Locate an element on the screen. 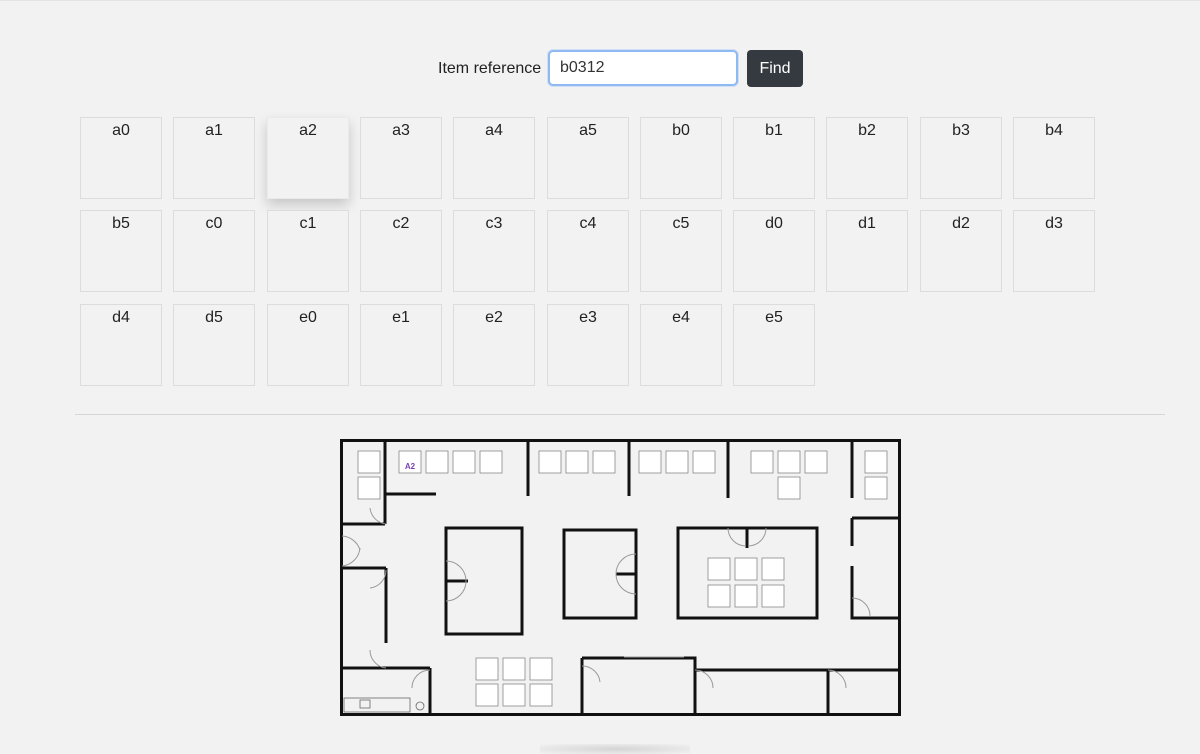  location-tile-c2: c2 is located at coordinates (401, 251).